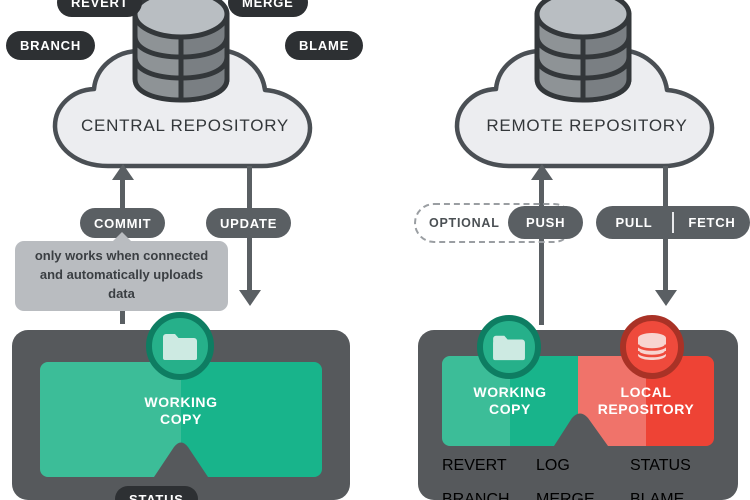  What do you see at coordinates (712, 222) in the screenshot?
I see `fetch-tag: FETCH` at bounding box center [712, 222].